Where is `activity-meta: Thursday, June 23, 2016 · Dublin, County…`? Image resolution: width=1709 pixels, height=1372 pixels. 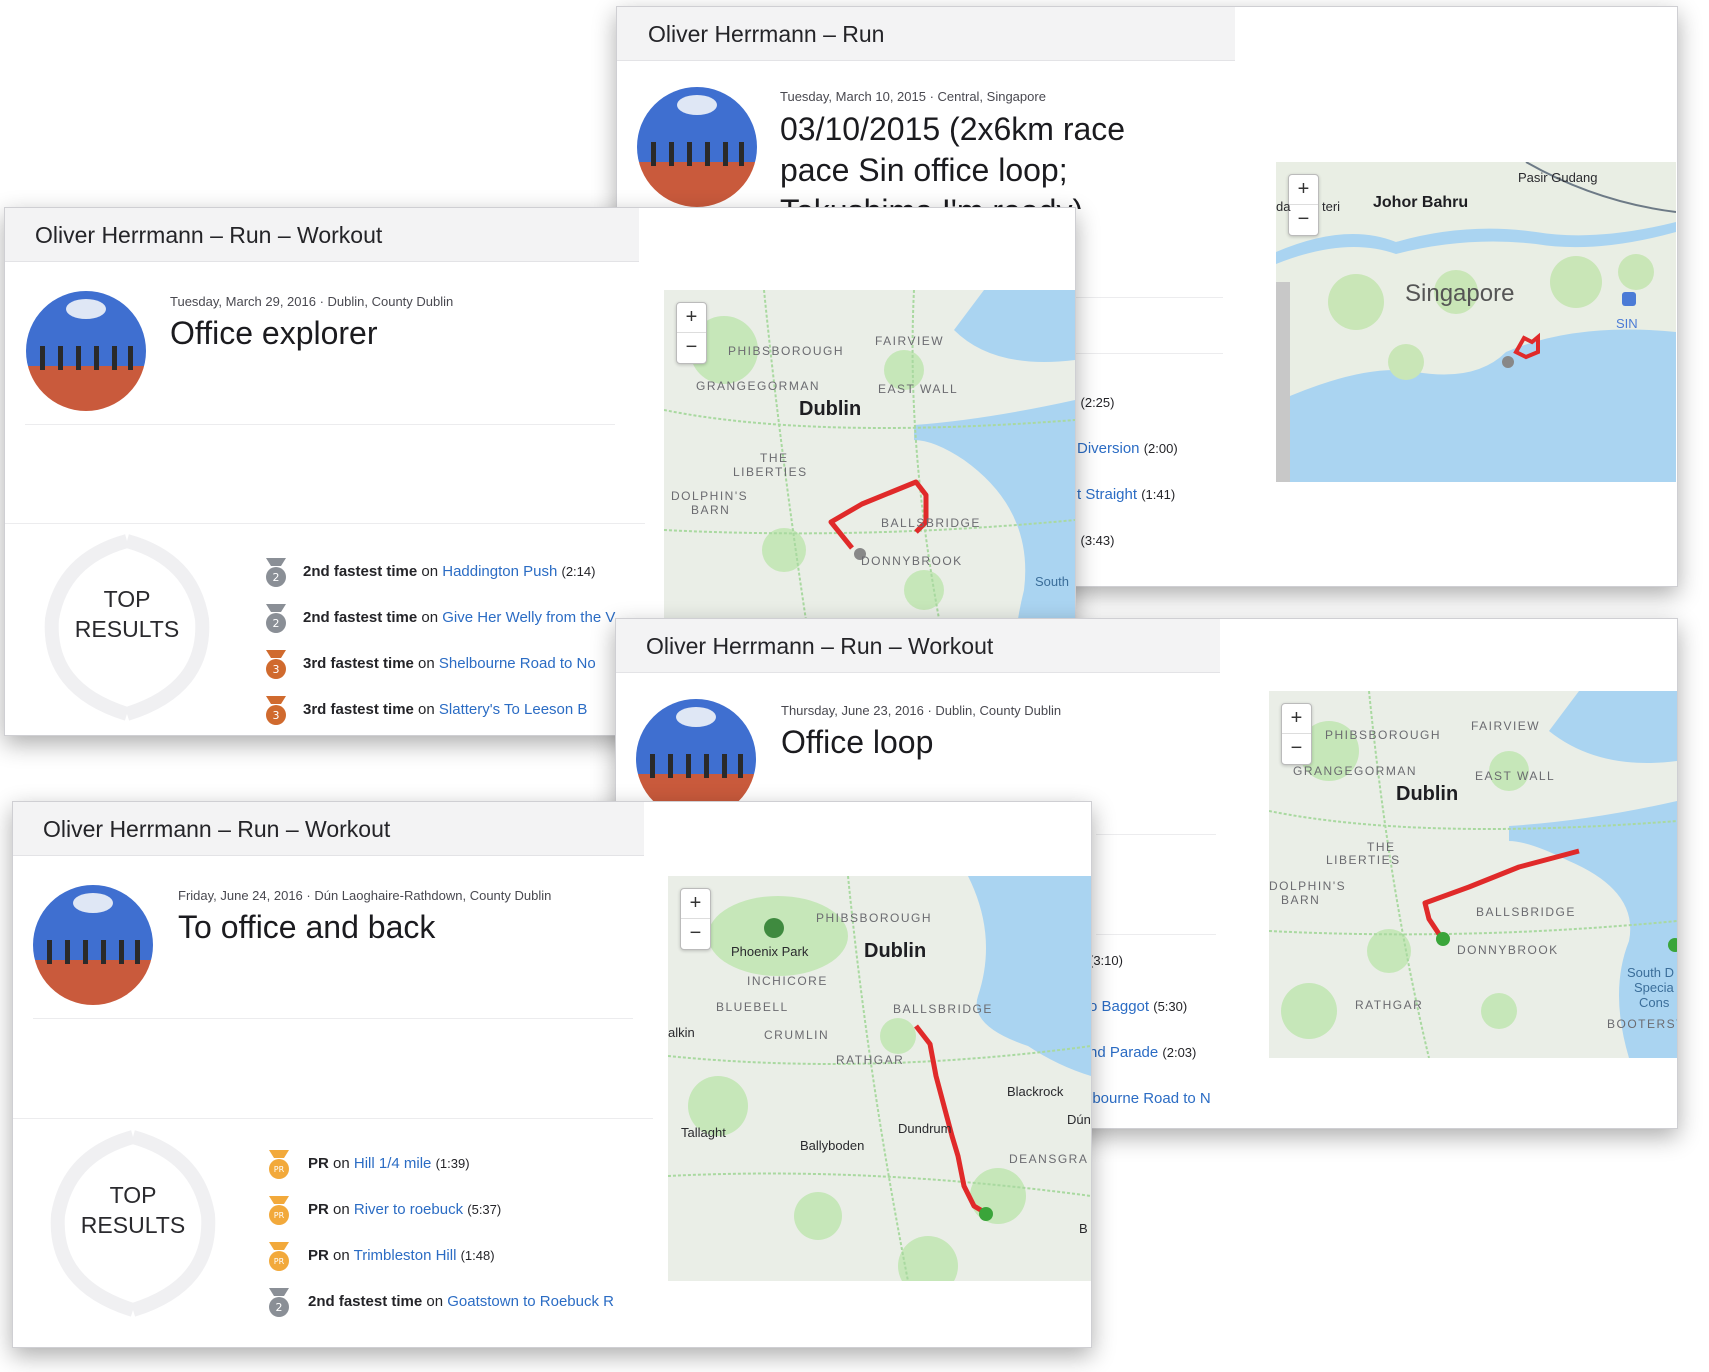
activity-meta: Thursday, June 23, 2016 · Dublin, County… is located at coordinates (921, 710).